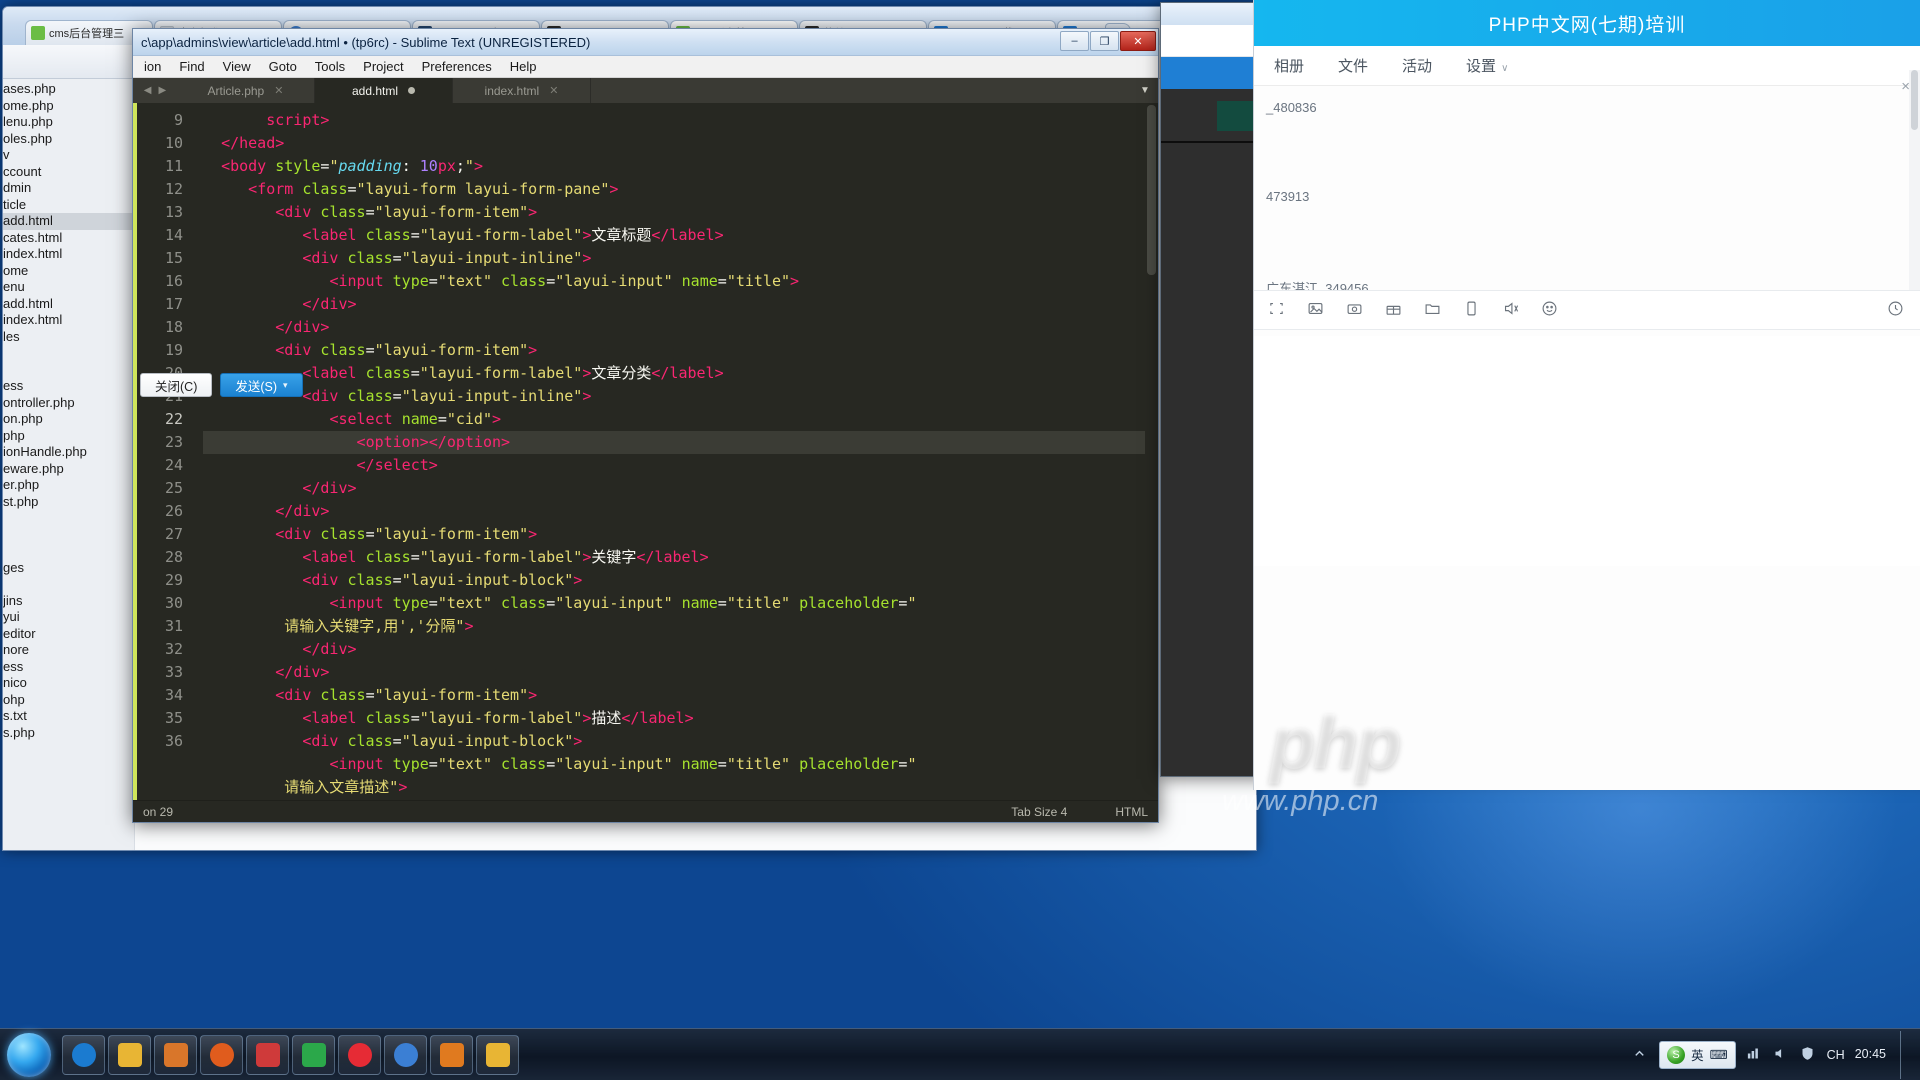 This screenshot has height=1080, width=1920. I want to click on mute-icon, so click(1510, 310).